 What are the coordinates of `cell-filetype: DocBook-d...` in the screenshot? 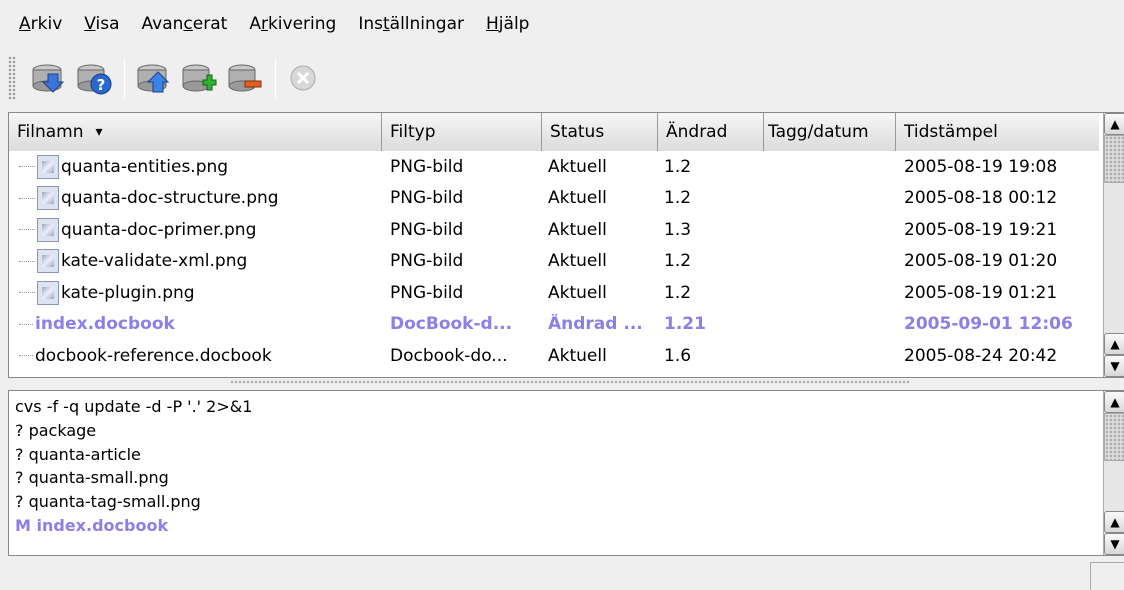 It's located at (451, 324).